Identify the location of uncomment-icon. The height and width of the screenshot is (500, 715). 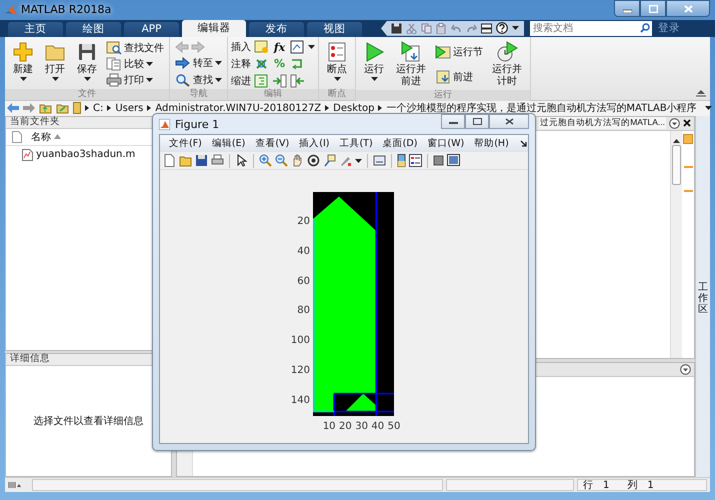
(261, 63).